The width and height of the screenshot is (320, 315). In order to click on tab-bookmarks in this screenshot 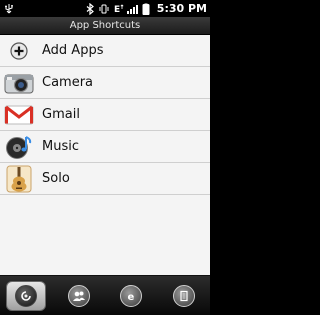, I will do `click(184, 296)`.